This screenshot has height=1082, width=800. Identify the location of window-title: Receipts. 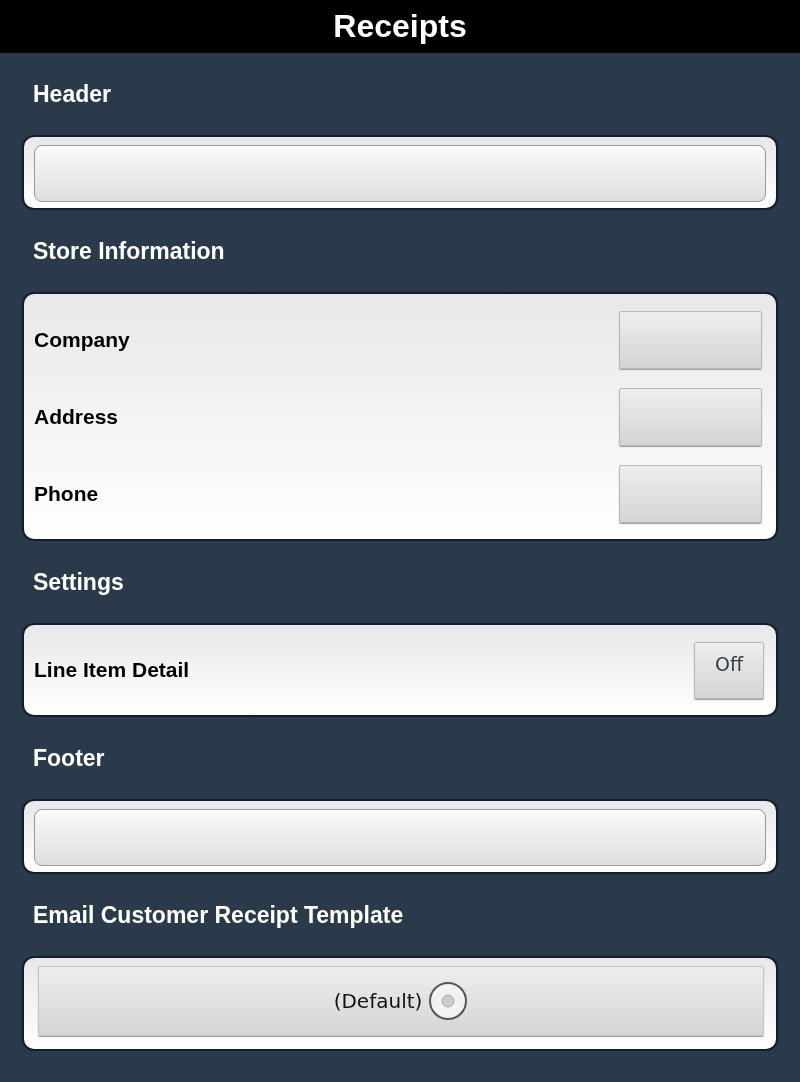
(400, 26).